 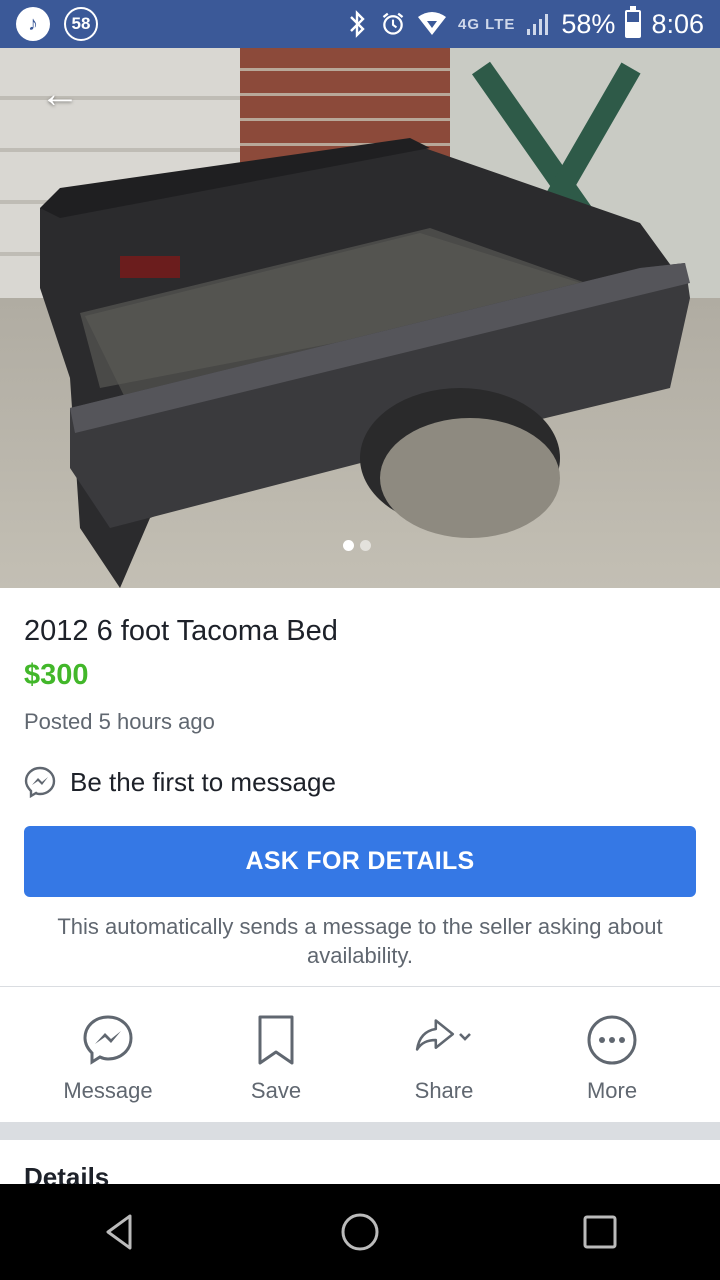 I want to click on listing-price: $300, so click(x=56, y=675).